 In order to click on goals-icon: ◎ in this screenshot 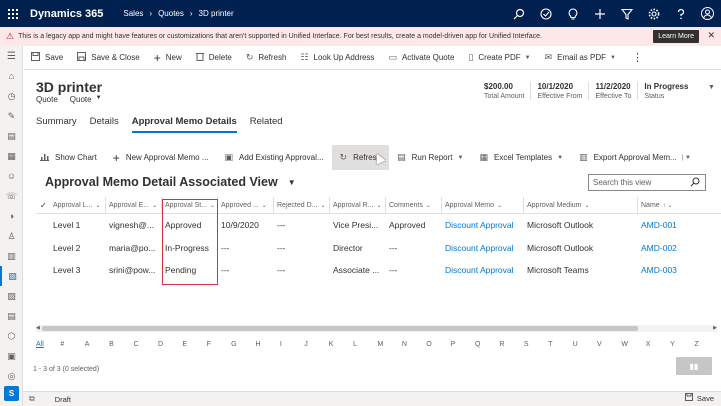, I will do `click(11, 376)`.